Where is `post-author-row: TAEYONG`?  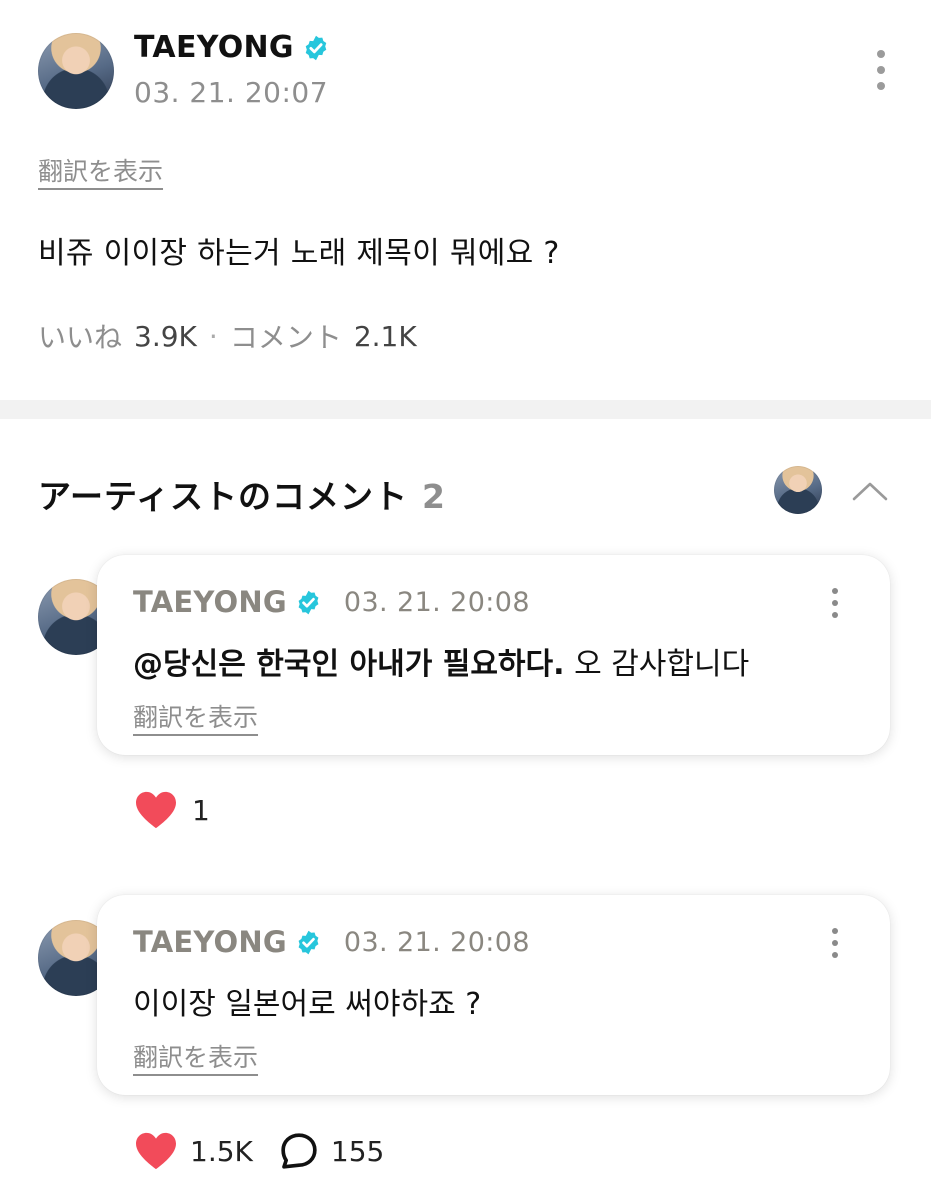
post-author-row: TAEYONG is located at coordinates (232, 47).